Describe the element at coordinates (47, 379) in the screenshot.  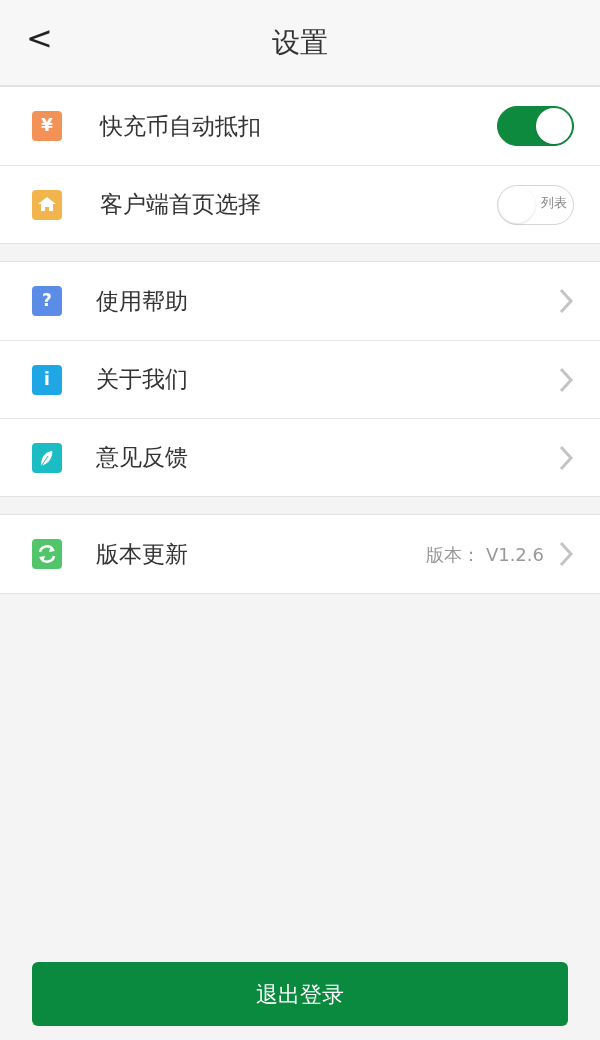
I see `row-icon: i` at that location.